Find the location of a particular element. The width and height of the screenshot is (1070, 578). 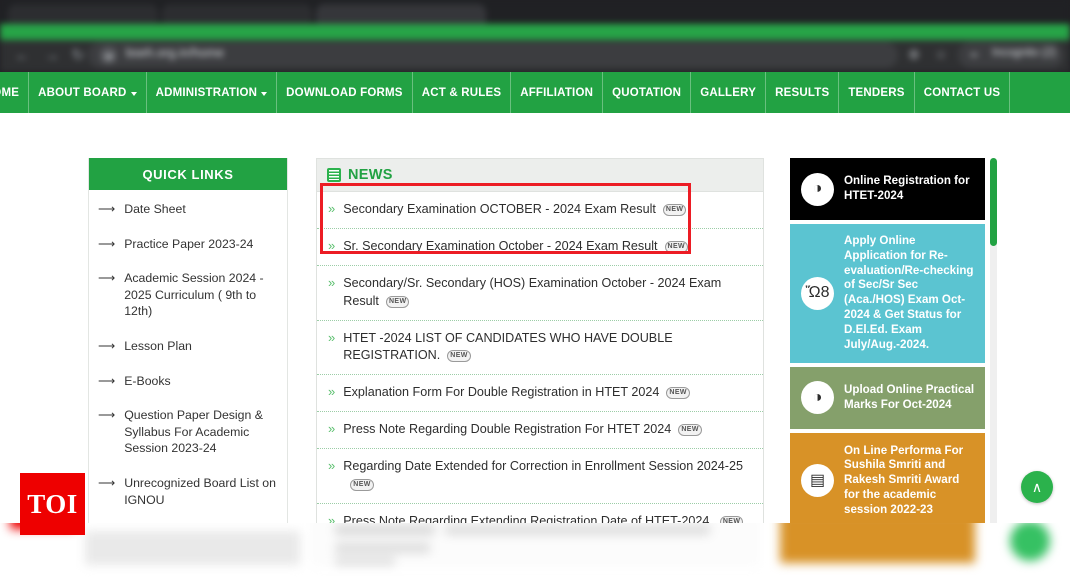

quick-link-item: ⟶ E-Books is located at coordinates (188, 381).